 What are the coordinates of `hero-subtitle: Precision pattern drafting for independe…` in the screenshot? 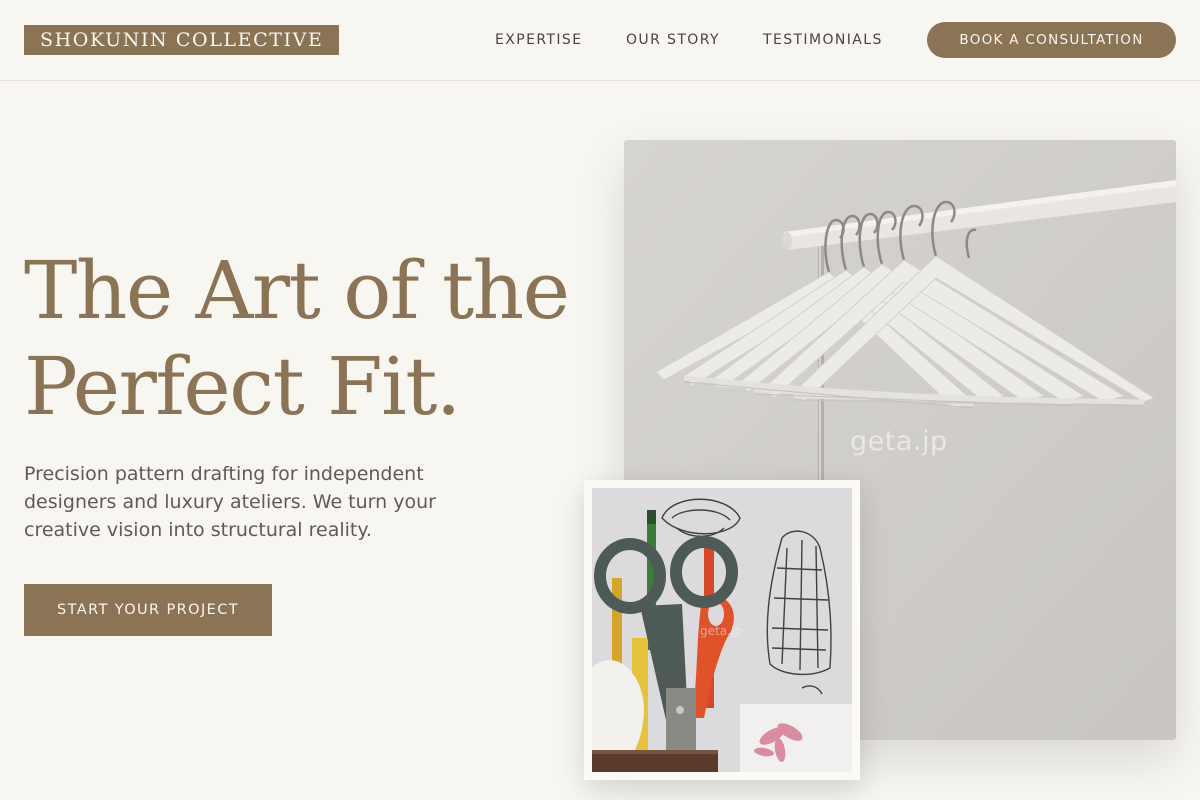 It's located at (230, 502).